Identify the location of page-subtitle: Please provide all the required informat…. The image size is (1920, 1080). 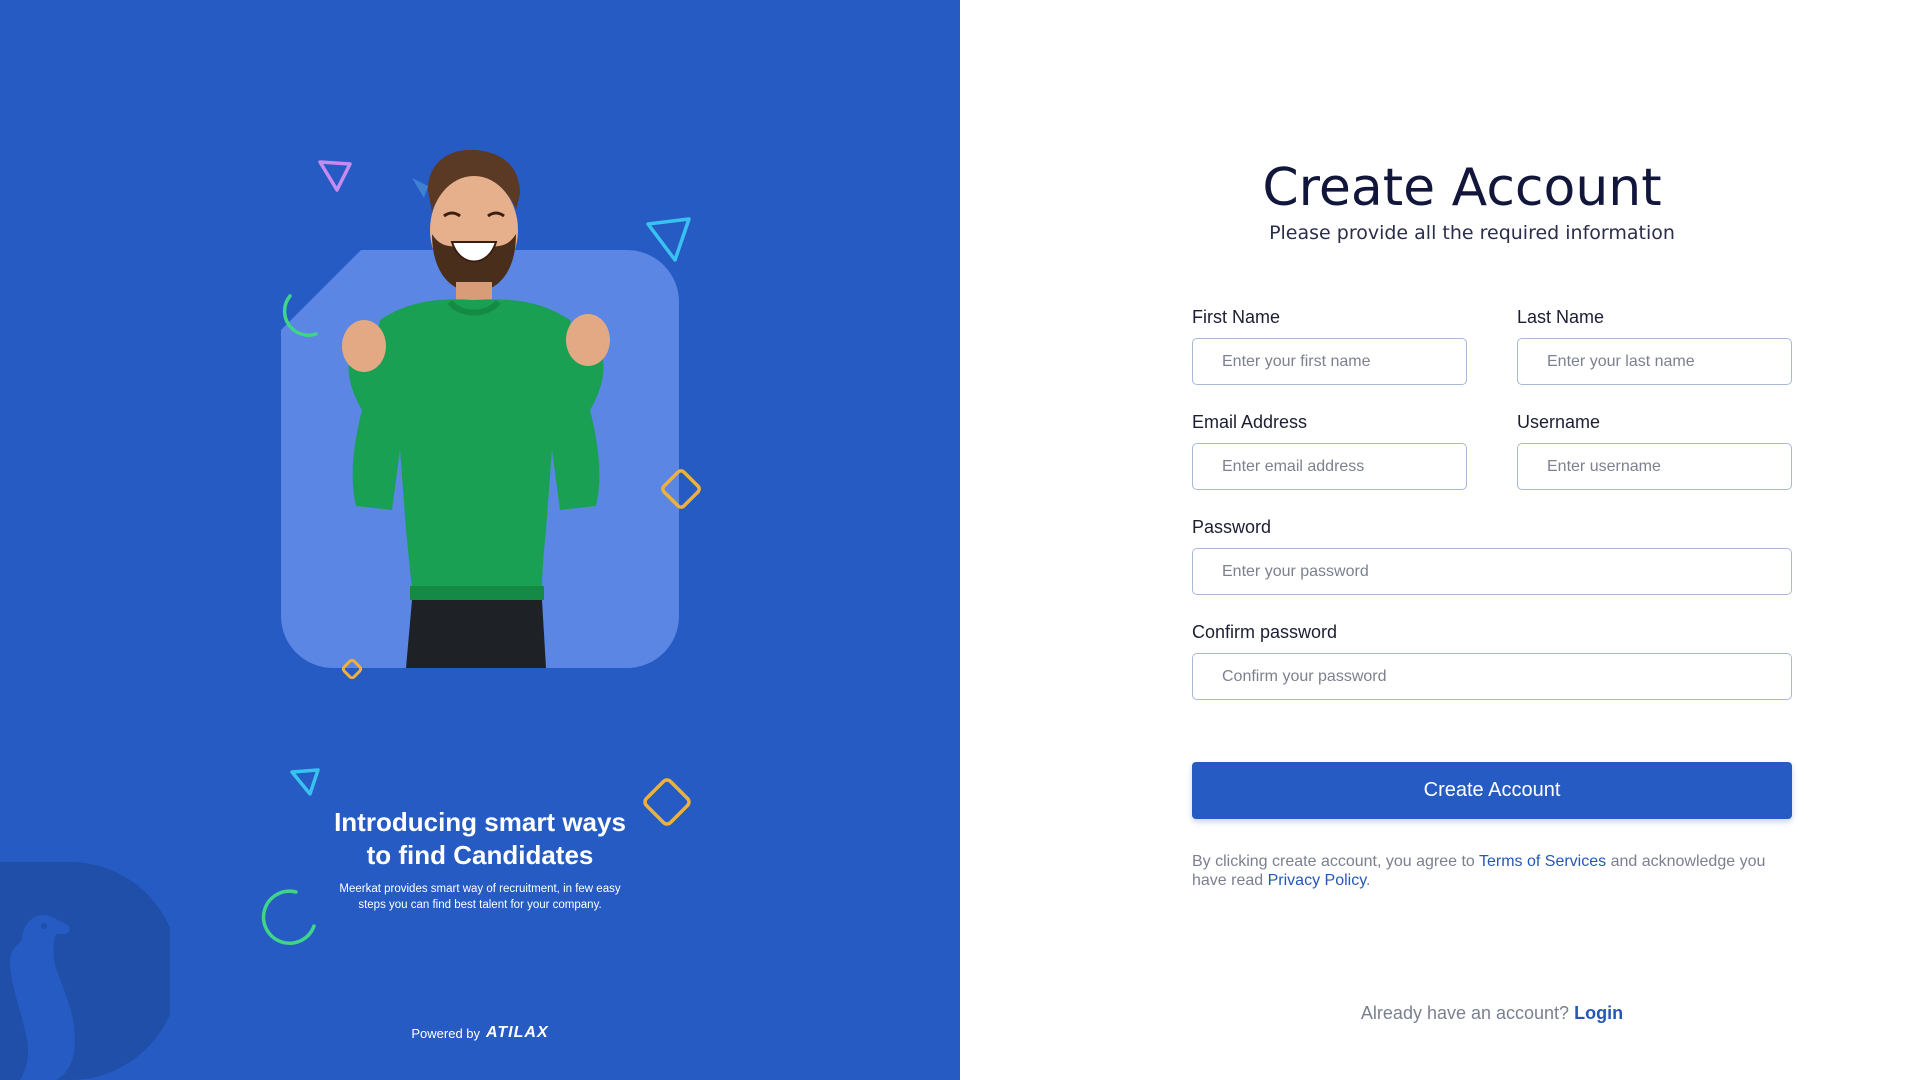
(1472, 233).